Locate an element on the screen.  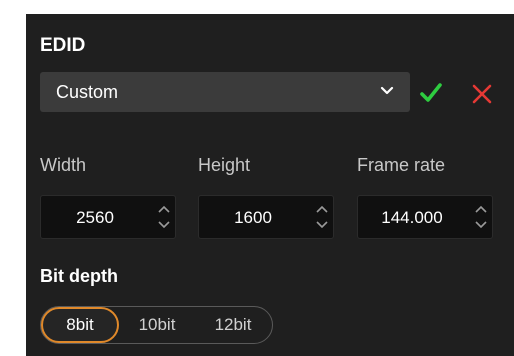
width-label: Width is located at coordinates (63, 165).